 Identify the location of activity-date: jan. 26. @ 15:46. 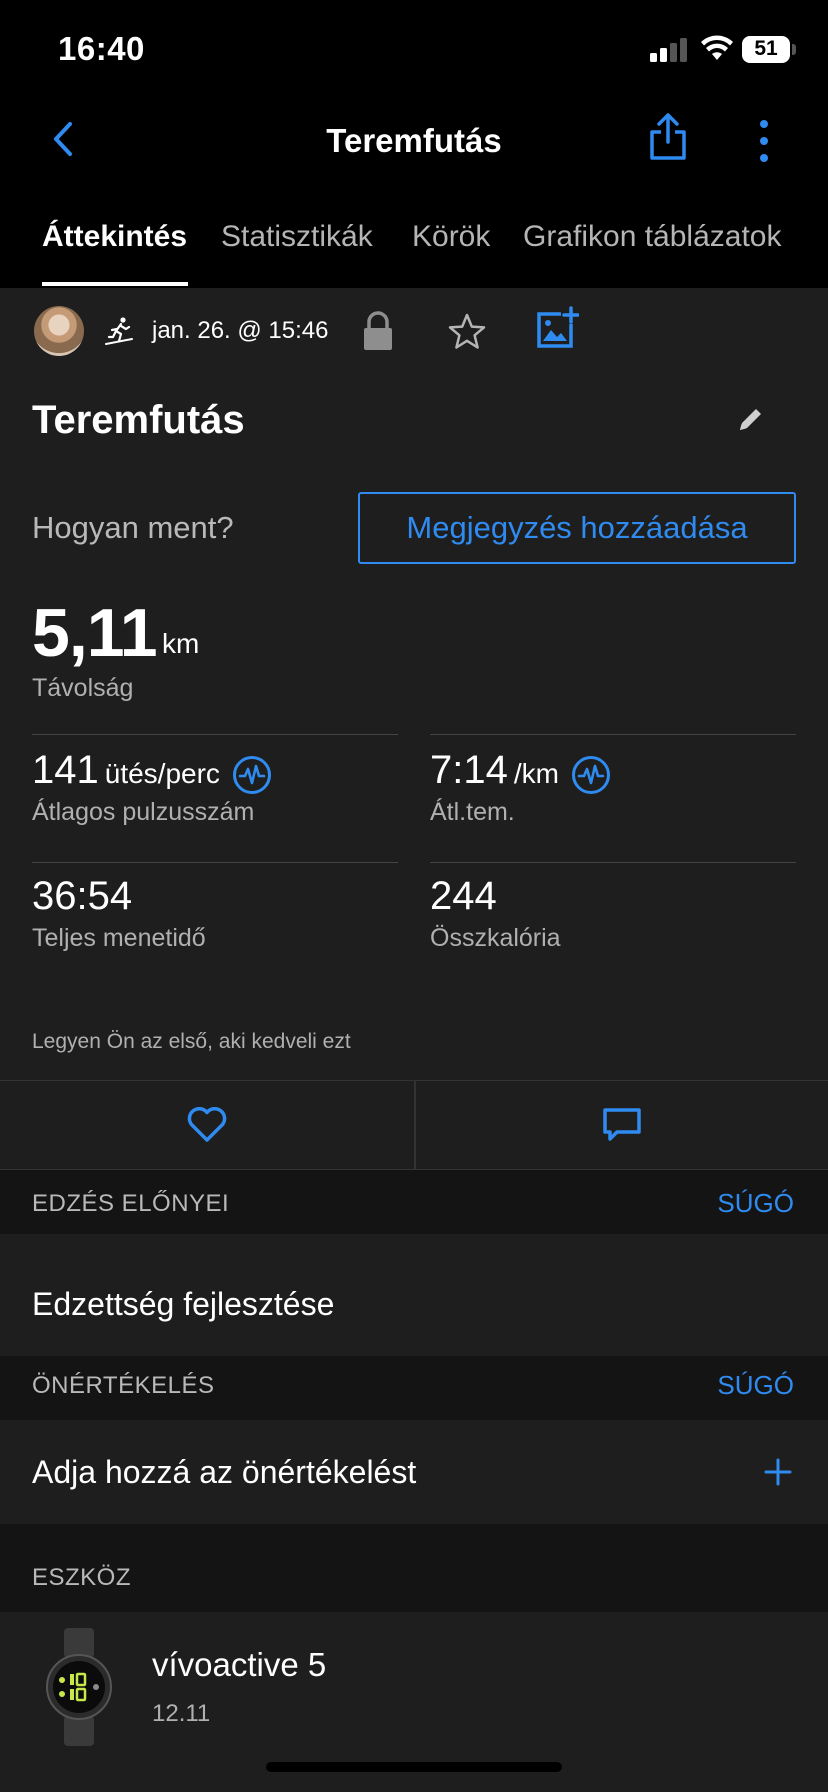
(240, 330).